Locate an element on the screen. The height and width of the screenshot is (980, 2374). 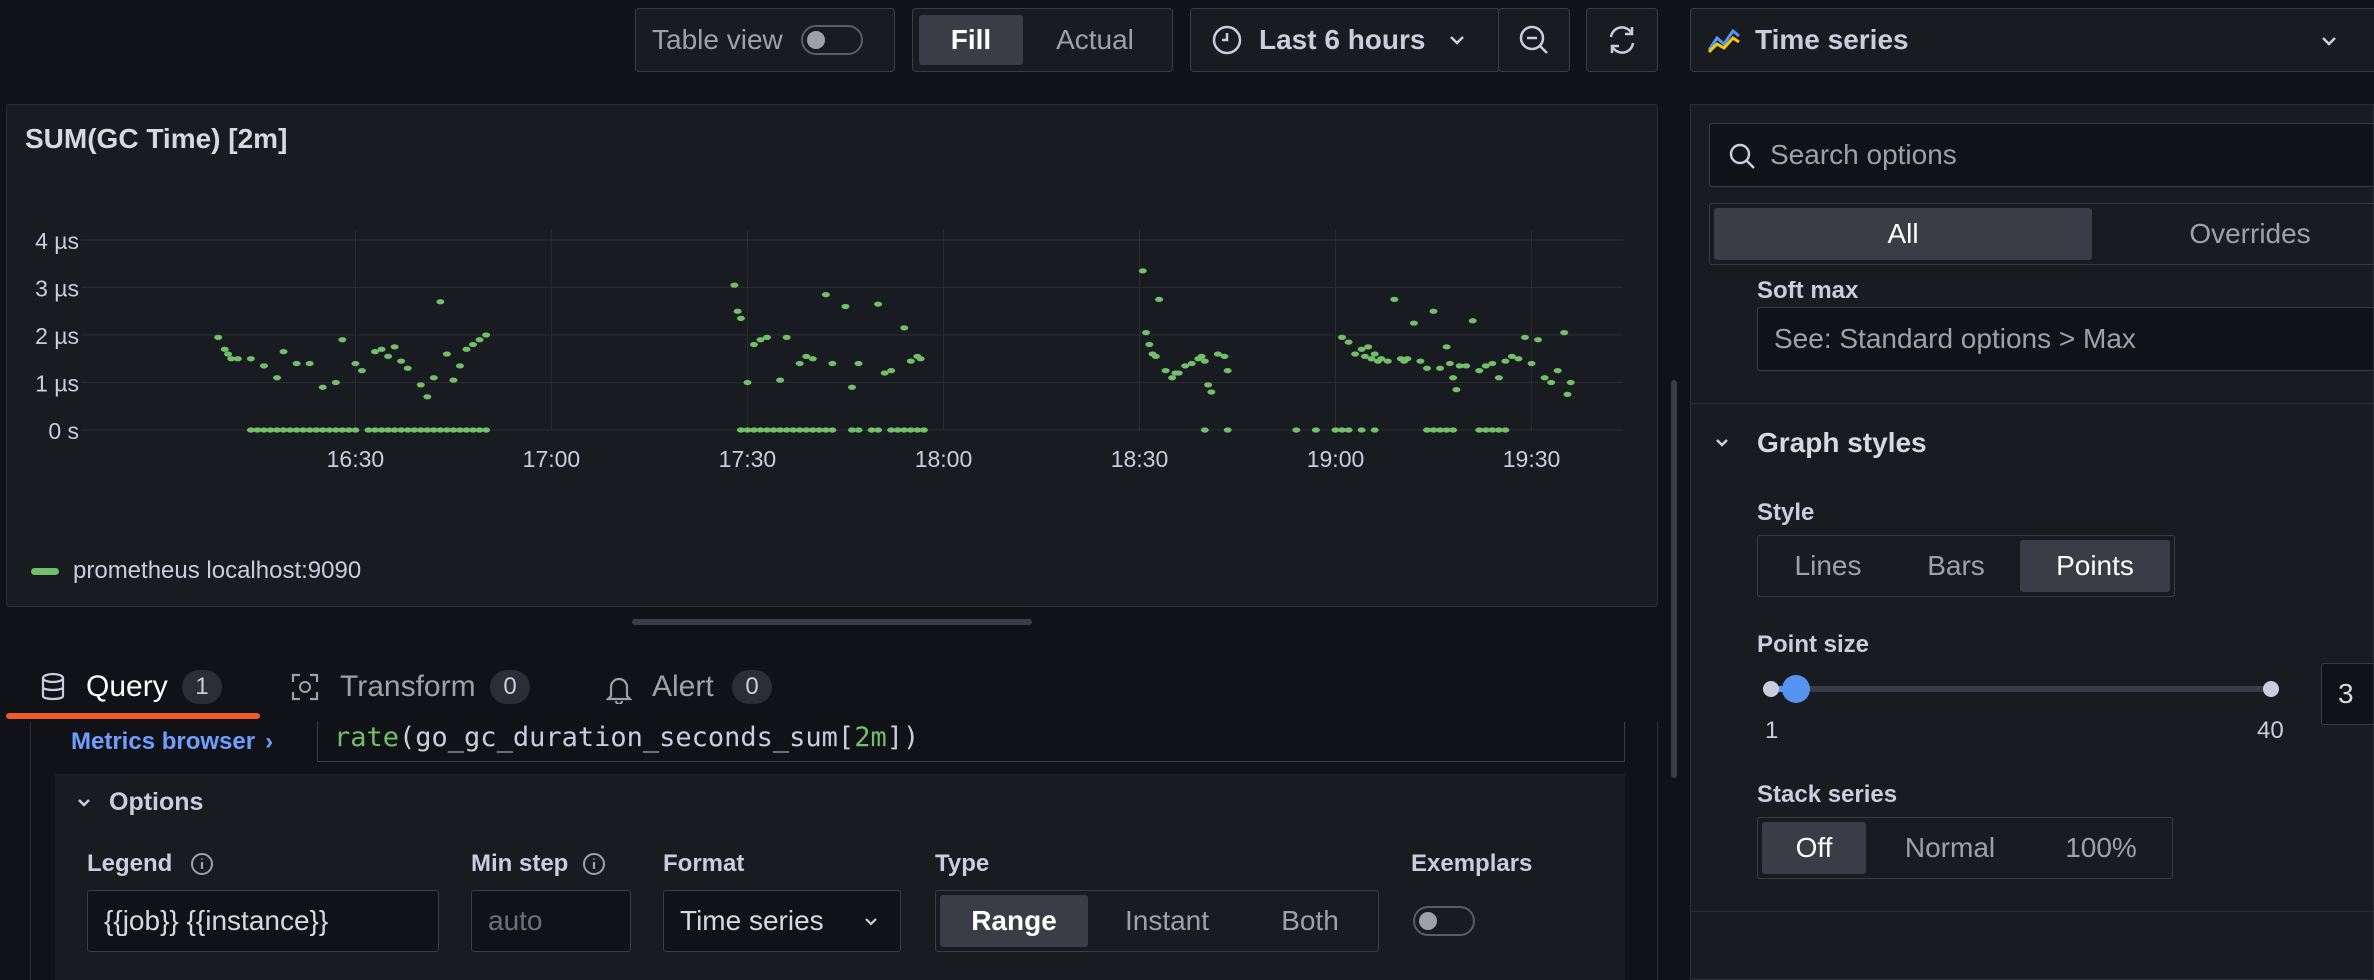
y-tick-label: 1 µs is located at coordinates (57, 384).